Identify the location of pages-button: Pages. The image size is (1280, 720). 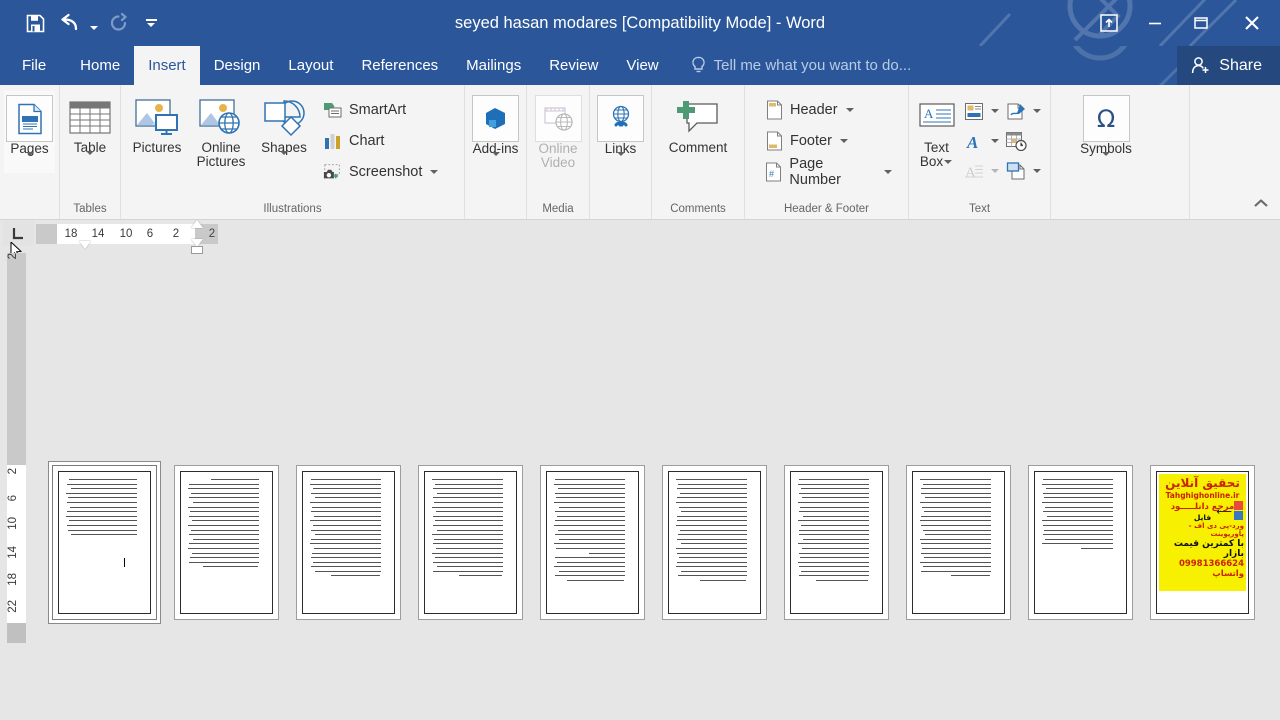
(29, 132).